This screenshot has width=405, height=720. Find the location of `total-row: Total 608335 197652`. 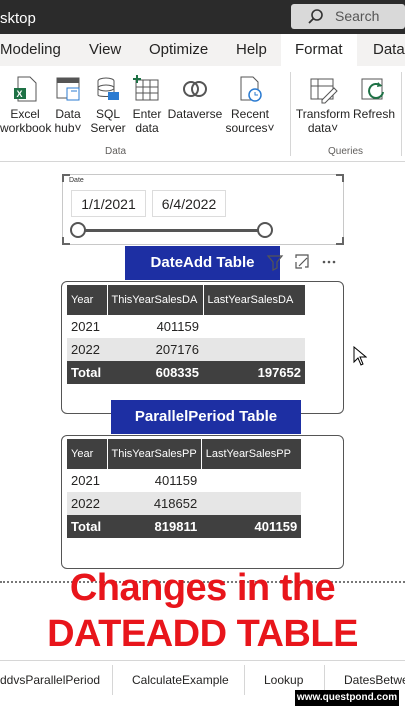

total-row: Total 608335 197652 is located at coordinates (186, 372).